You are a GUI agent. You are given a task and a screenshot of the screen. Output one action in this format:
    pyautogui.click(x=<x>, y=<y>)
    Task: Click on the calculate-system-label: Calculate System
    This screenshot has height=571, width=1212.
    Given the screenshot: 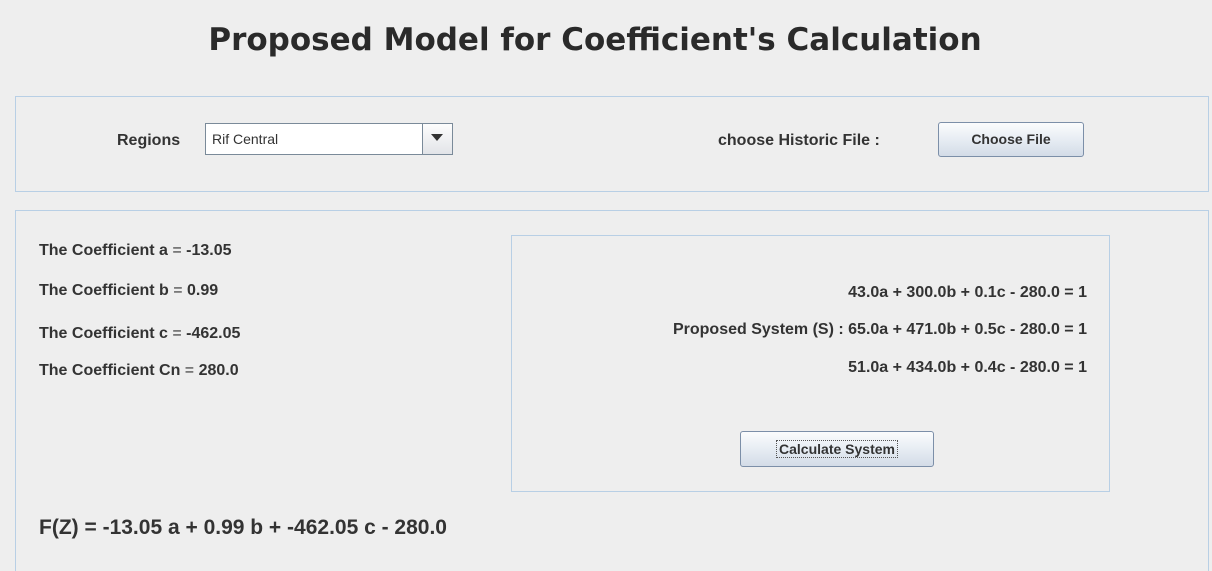 What is the action you would take?
    pyautogui.click(x=837, y=449)
    